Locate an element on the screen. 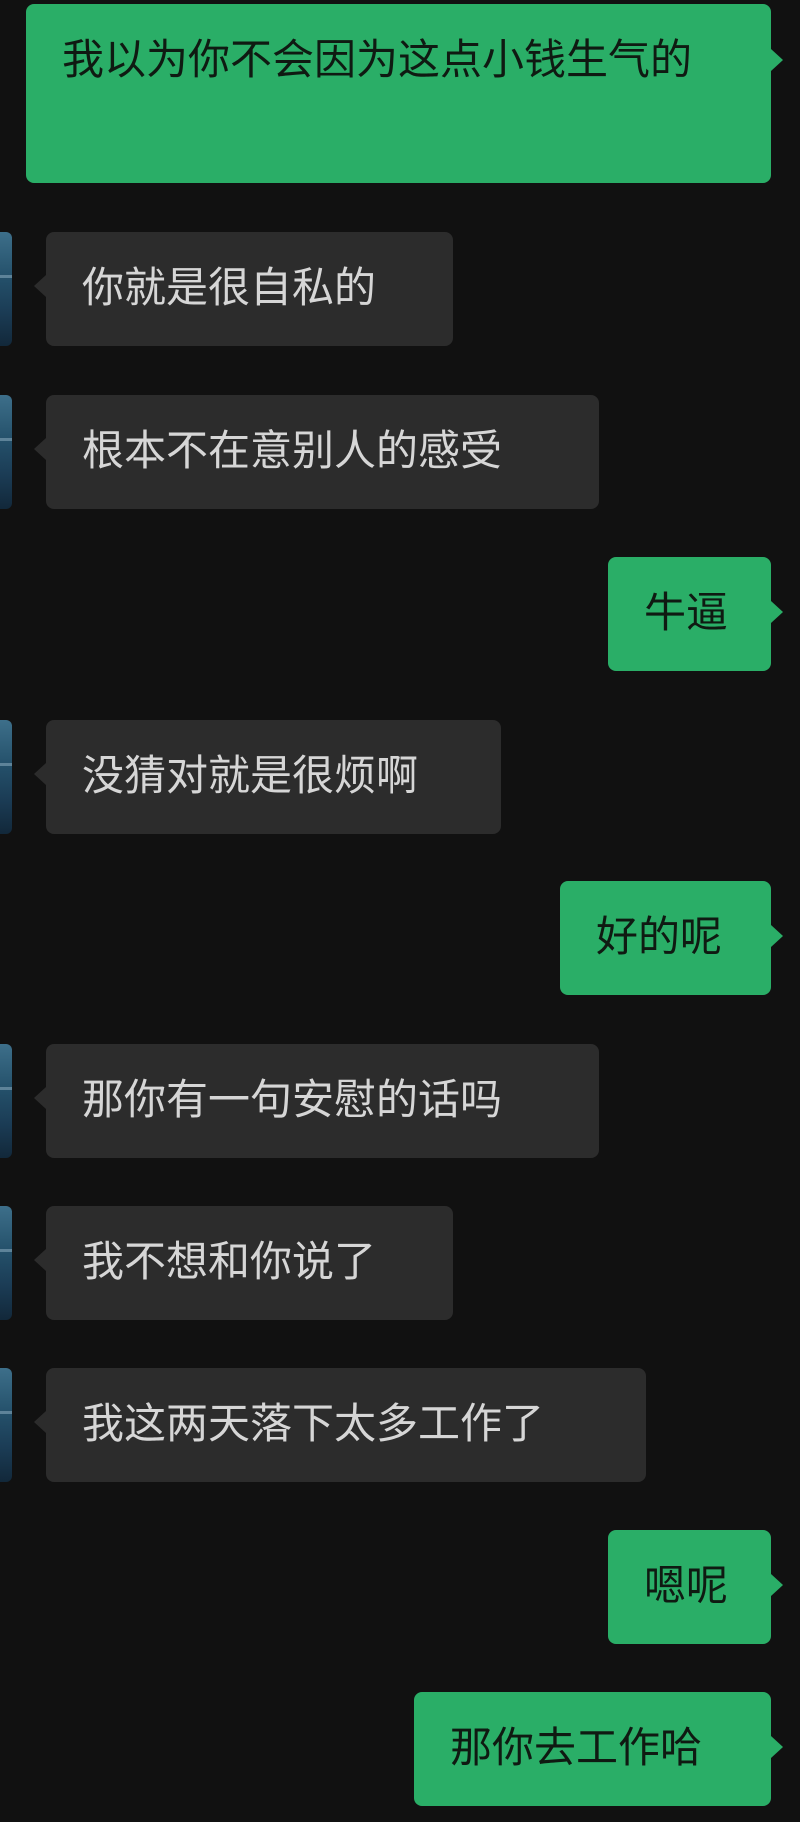 Image resolution: width=800 pixels, height=1822 pixels. message-text: 那你有一句安慰的话吗 is located at coordinates (292, 1099).